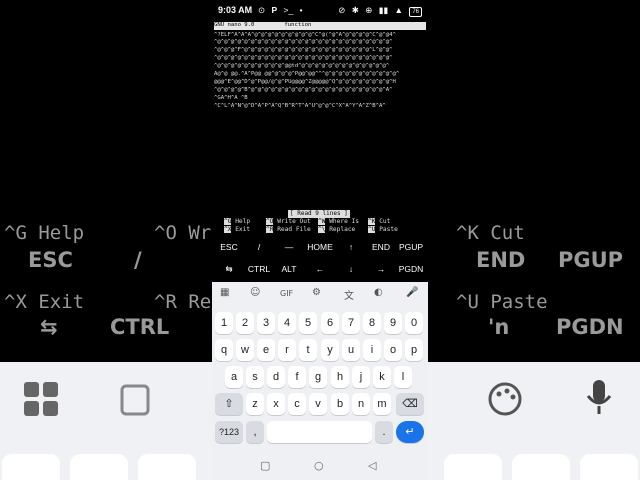 This screenshot has height=480, width=640. I want to click on key-l: l, so click(403, 377).